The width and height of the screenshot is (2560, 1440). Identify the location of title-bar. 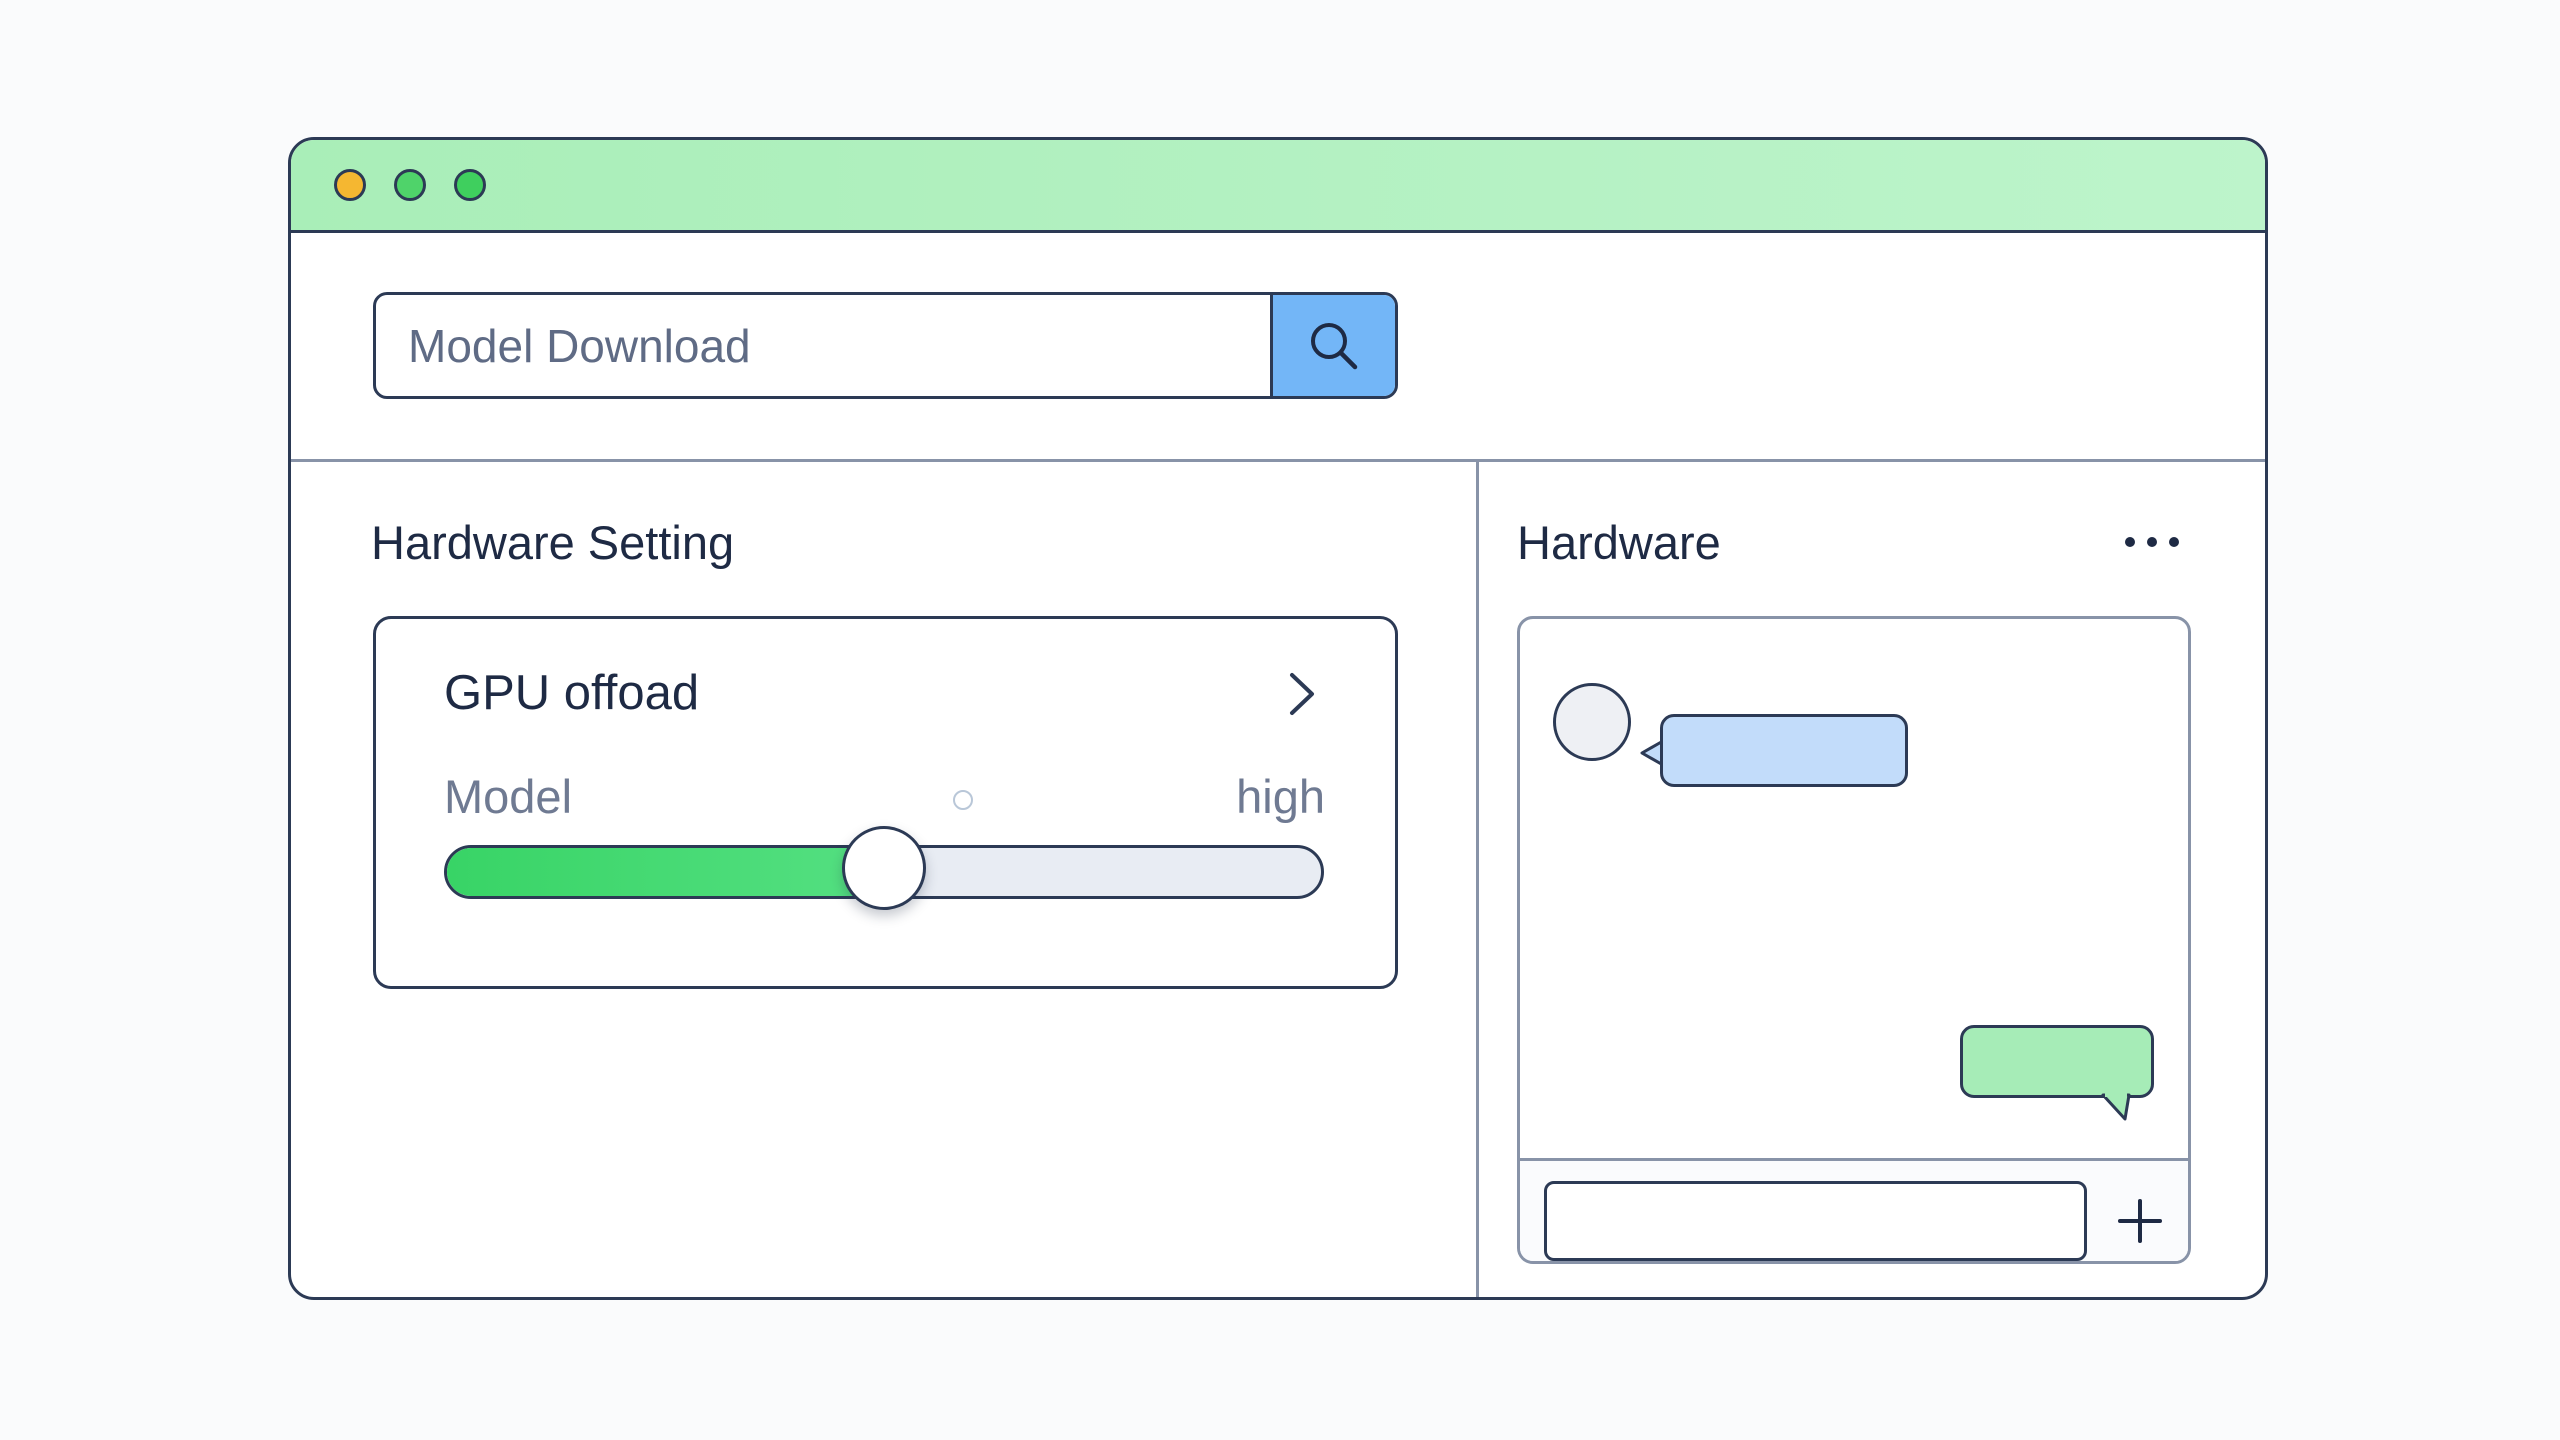
(1278, 186).